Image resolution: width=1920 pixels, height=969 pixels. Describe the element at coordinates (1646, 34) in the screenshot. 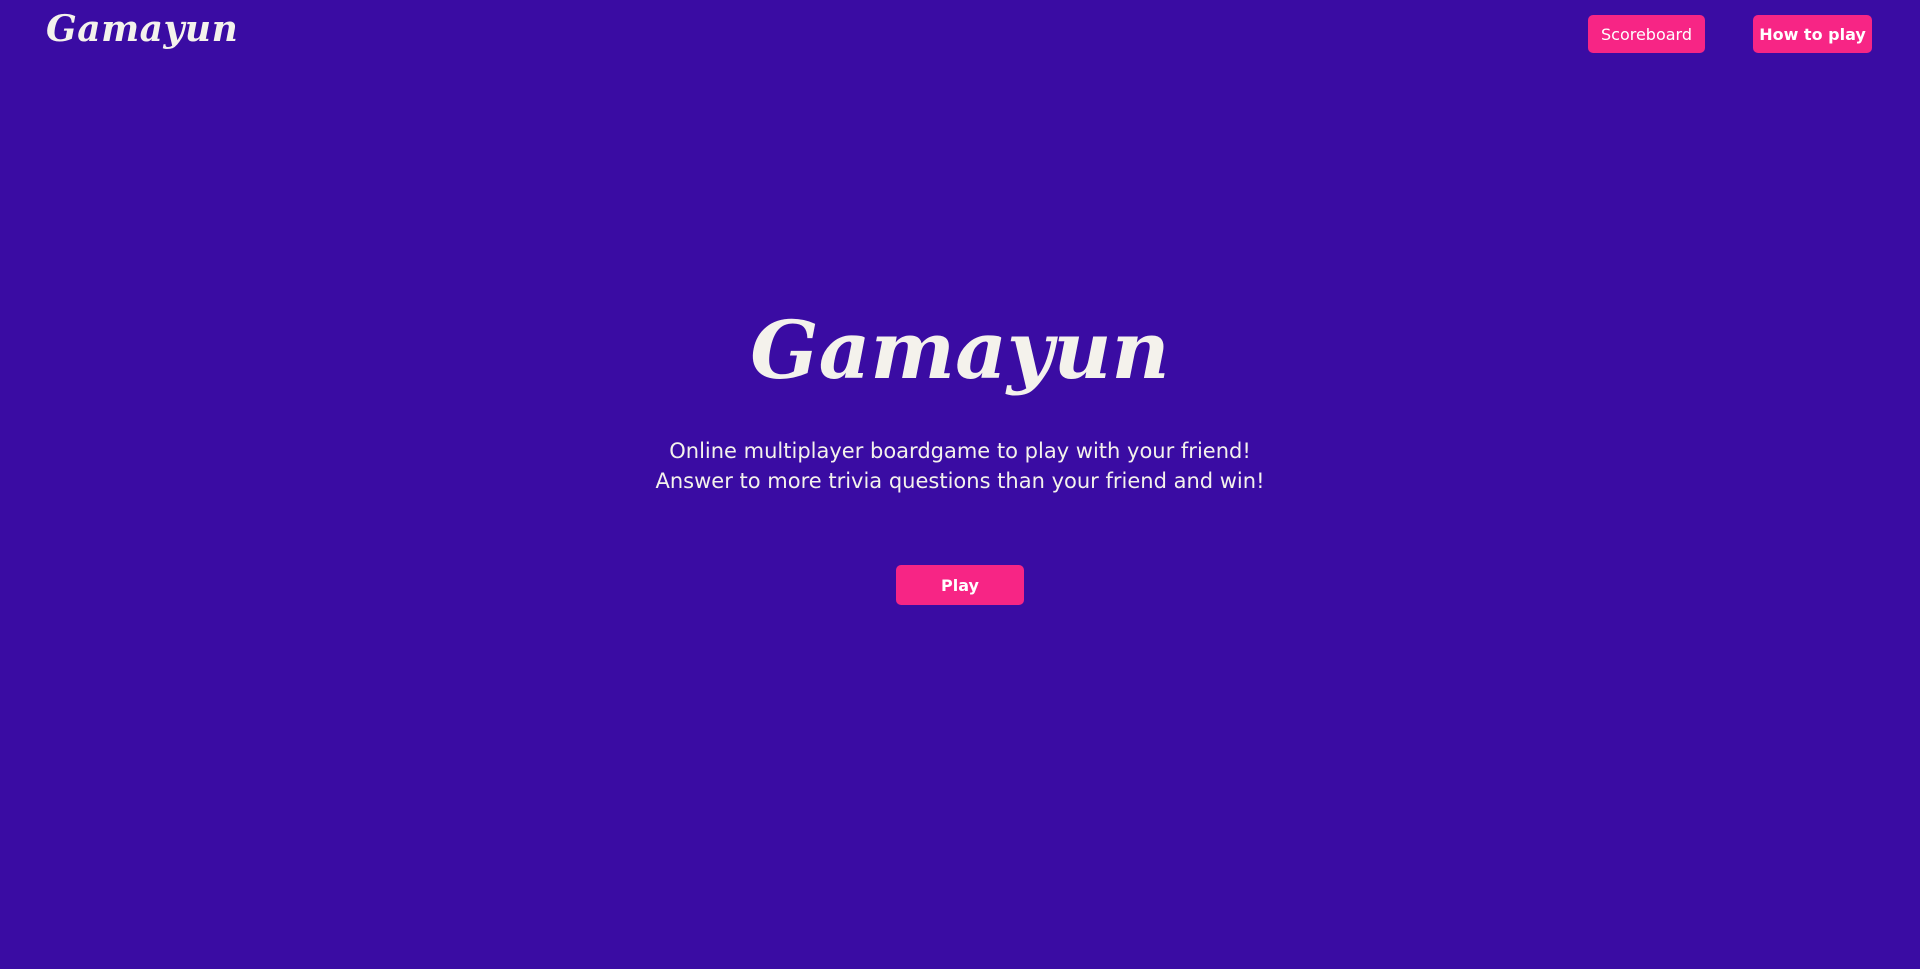

I see `scoreboard-button: Scoreboard` at that location.